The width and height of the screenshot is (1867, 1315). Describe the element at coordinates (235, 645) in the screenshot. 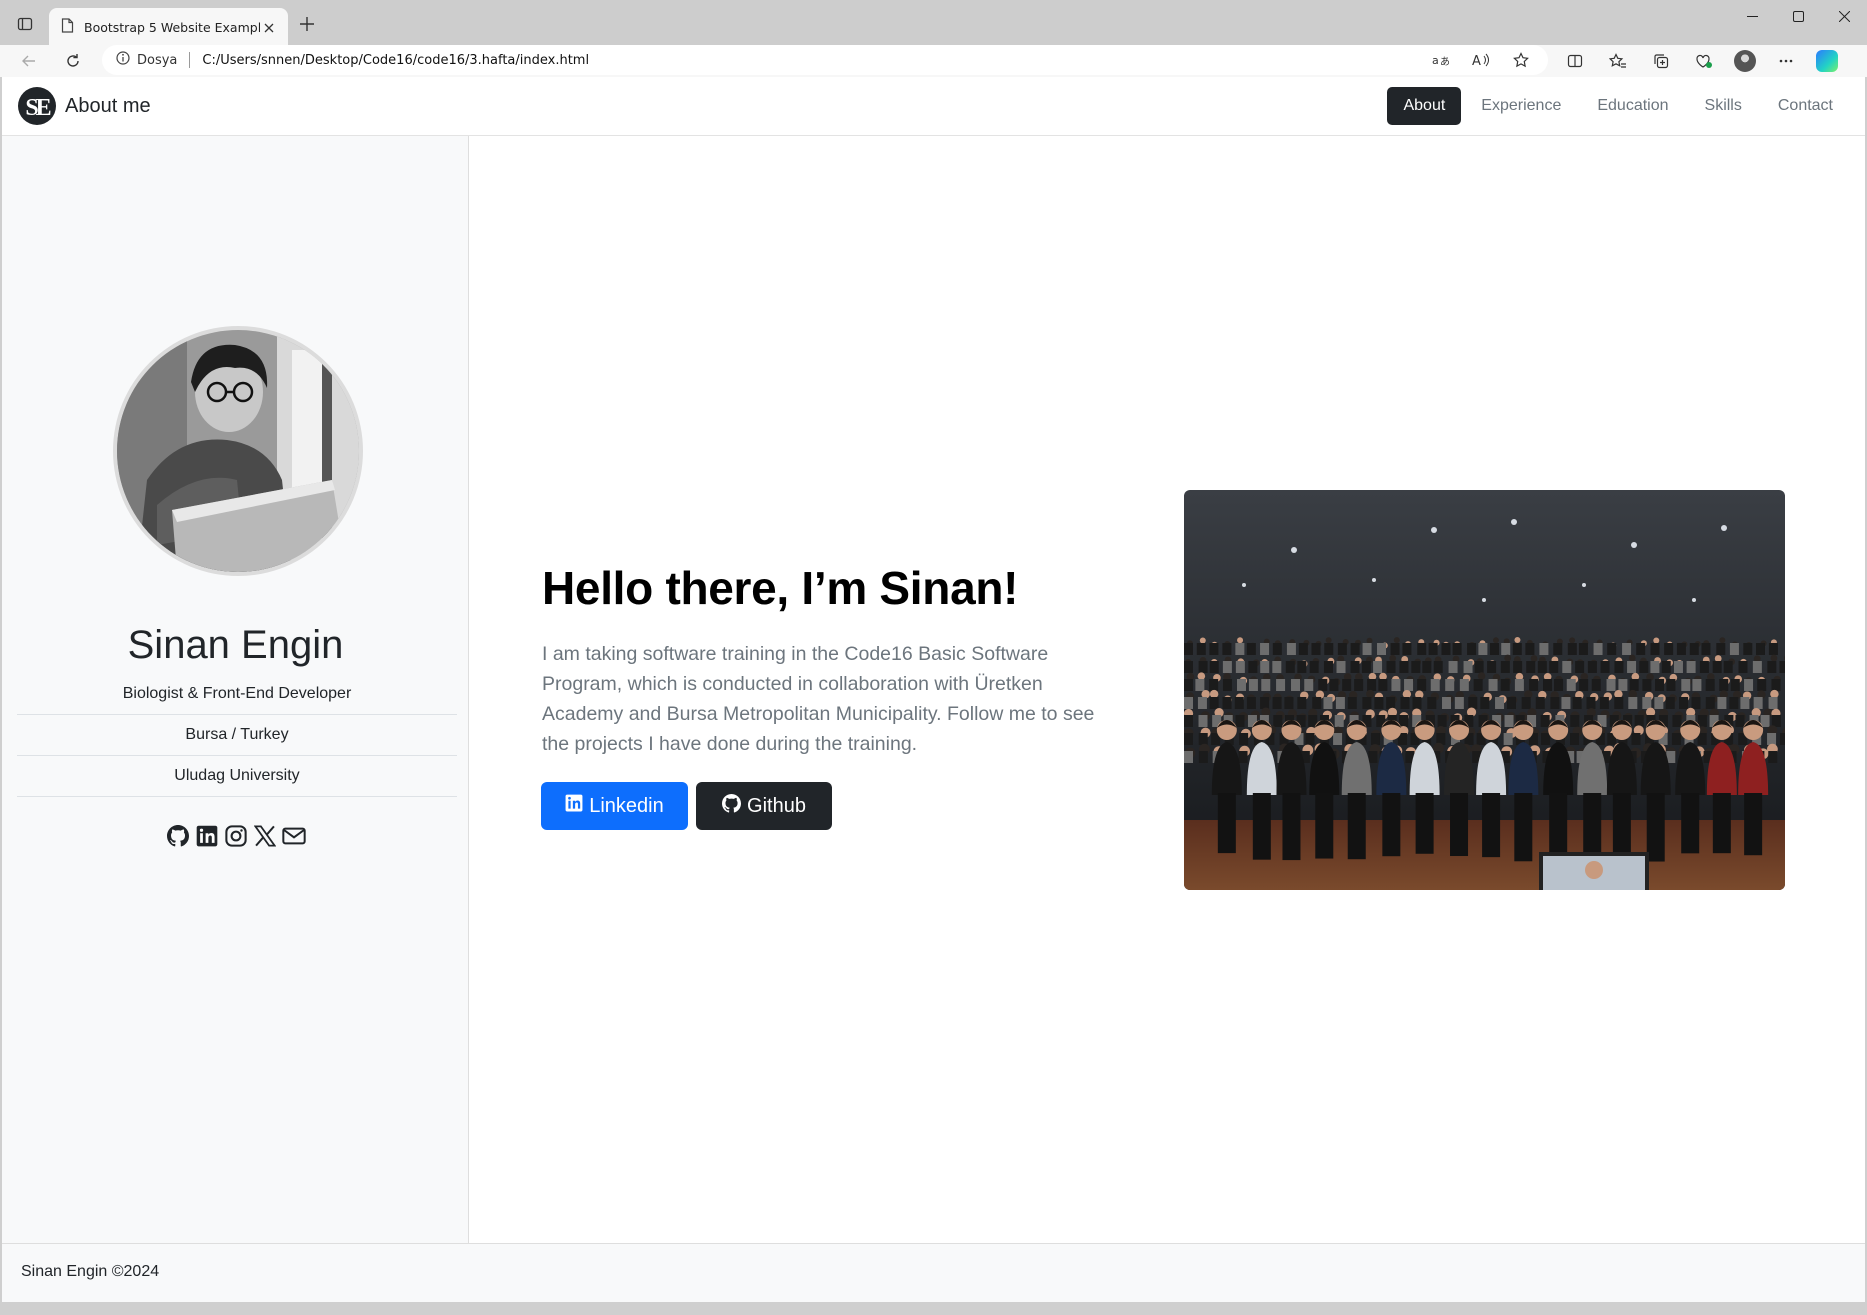

I see `profile-name: Sinan Engin` at that location.